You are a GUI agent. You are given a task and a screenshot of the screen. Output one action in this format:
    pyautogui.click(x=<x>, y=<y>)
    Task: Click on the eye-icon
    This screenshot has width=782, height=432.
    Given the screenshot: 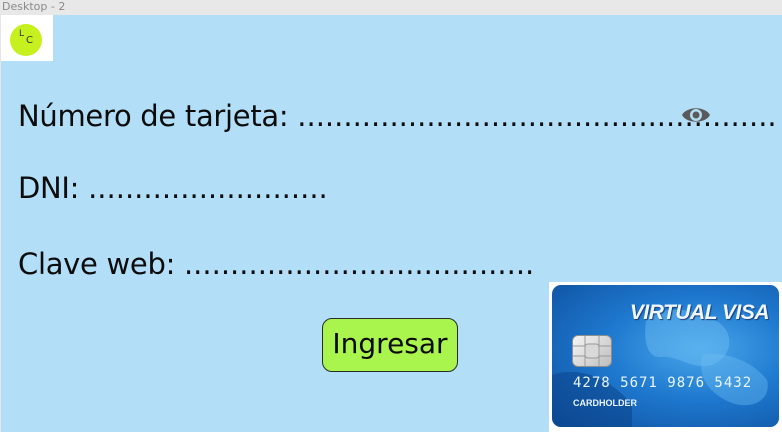 What is the action you would take?
    pyautogui.click(x=696, y=115)
    